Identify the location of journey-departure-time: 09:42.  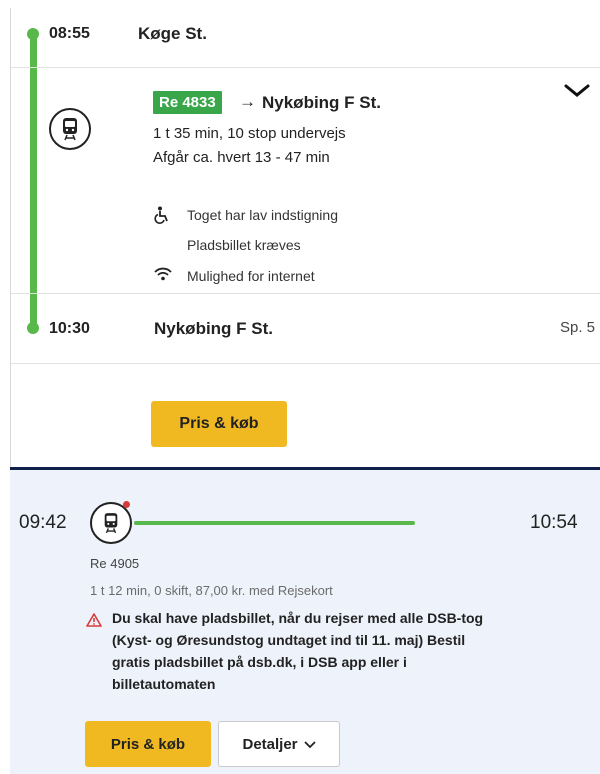
(43, 522).